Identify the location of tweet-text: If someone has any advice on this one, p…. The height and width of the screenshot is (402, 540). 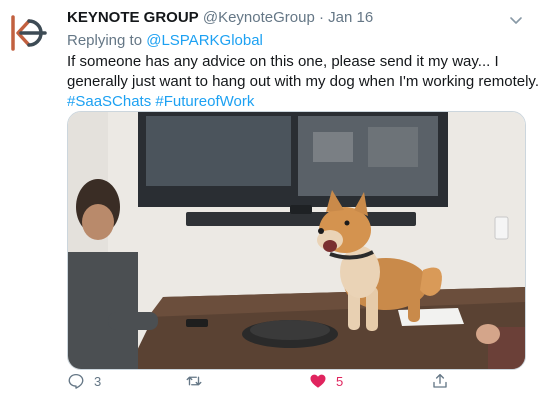
(303, 82).